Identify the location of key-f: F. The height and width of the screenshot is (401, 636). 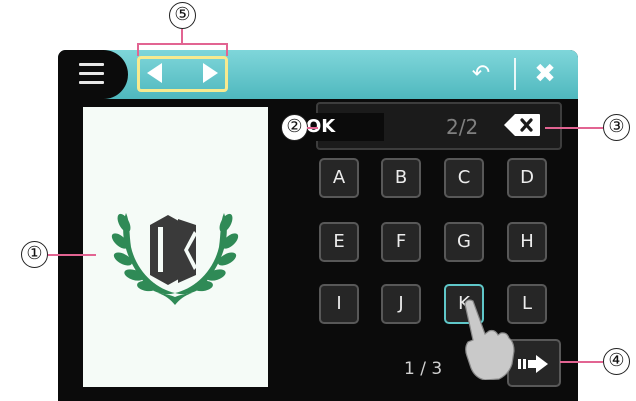
(401, 242).